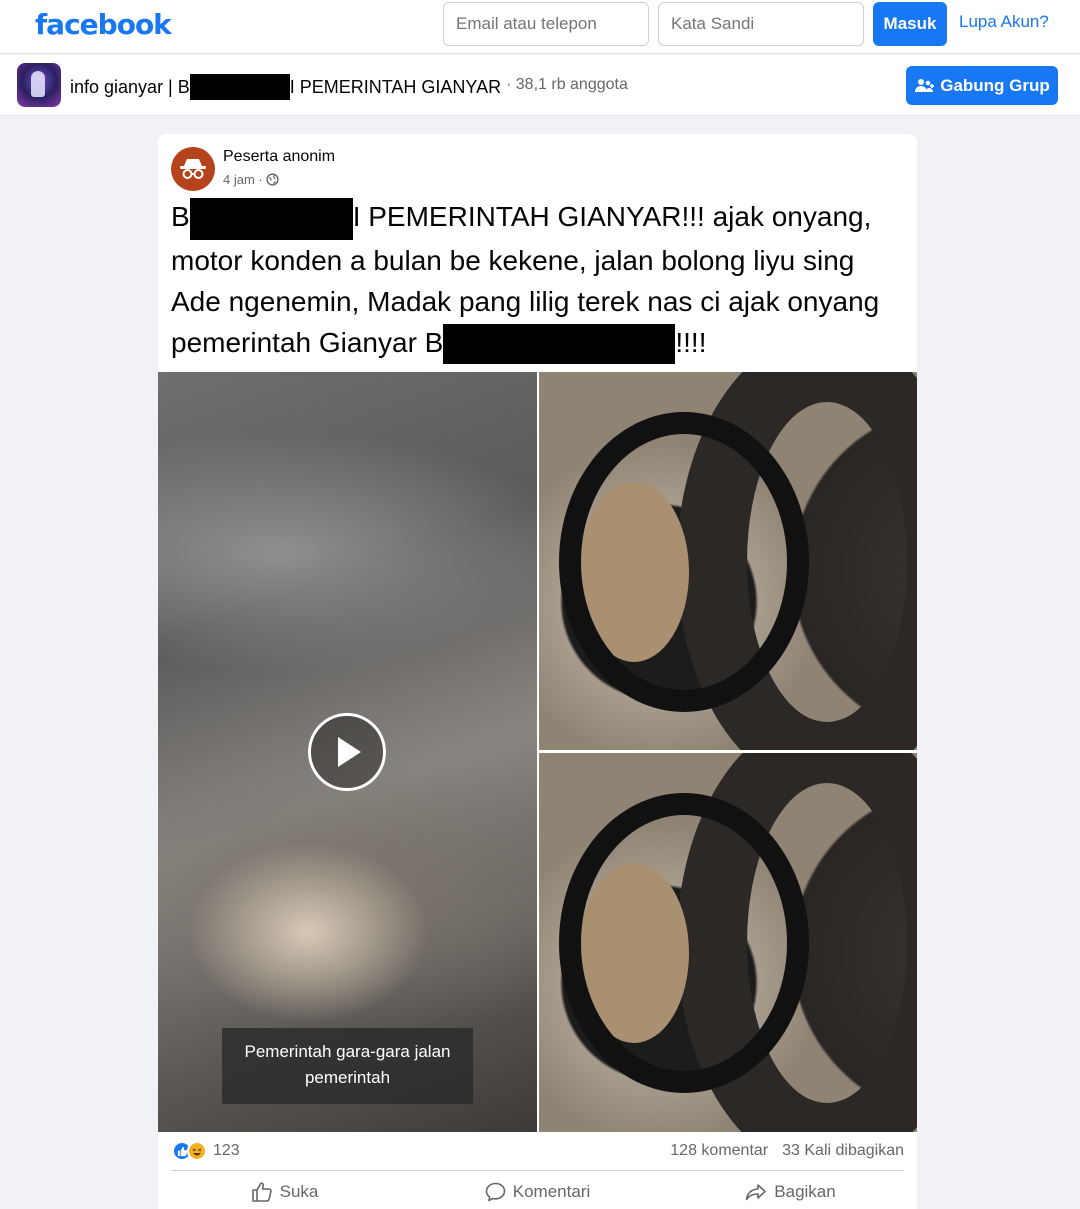 This screenshot has height=1209, width=1080. What do you see at coordinates (299, 1191) in the screenshot?
I see `like-label: Suka` at bounding box center [299, 1191].